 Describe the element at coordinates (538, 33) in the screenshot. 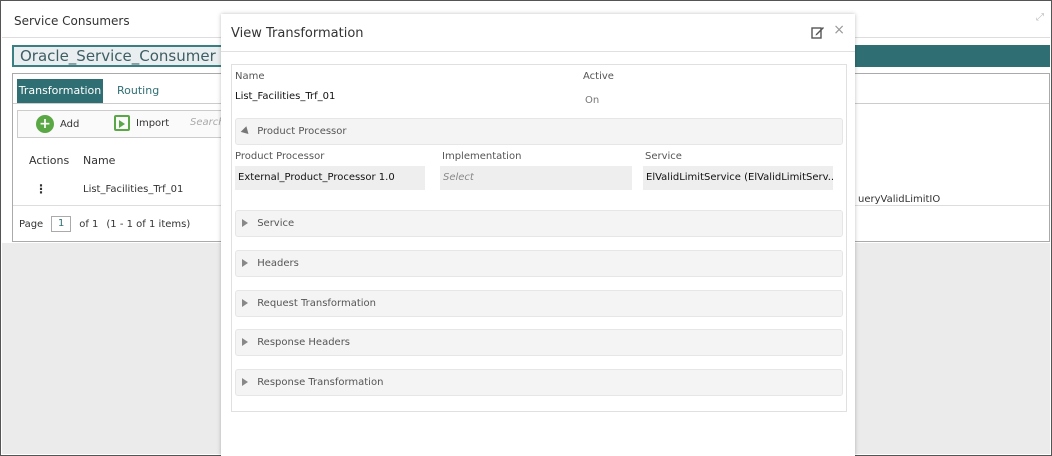

I see `dialog-header: View Transformation ×` at that location.